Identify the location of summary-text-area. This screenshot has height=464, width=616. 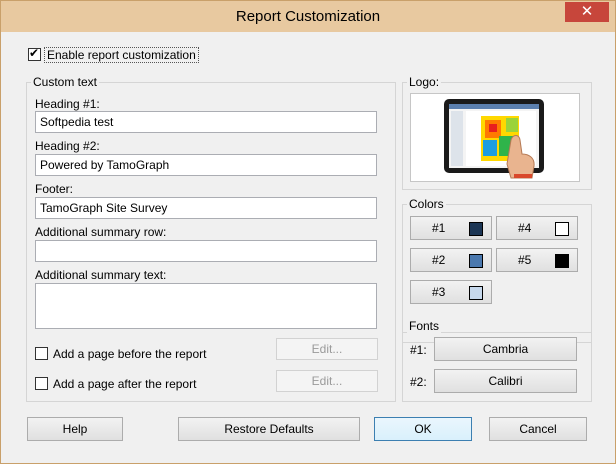
(206, 306).